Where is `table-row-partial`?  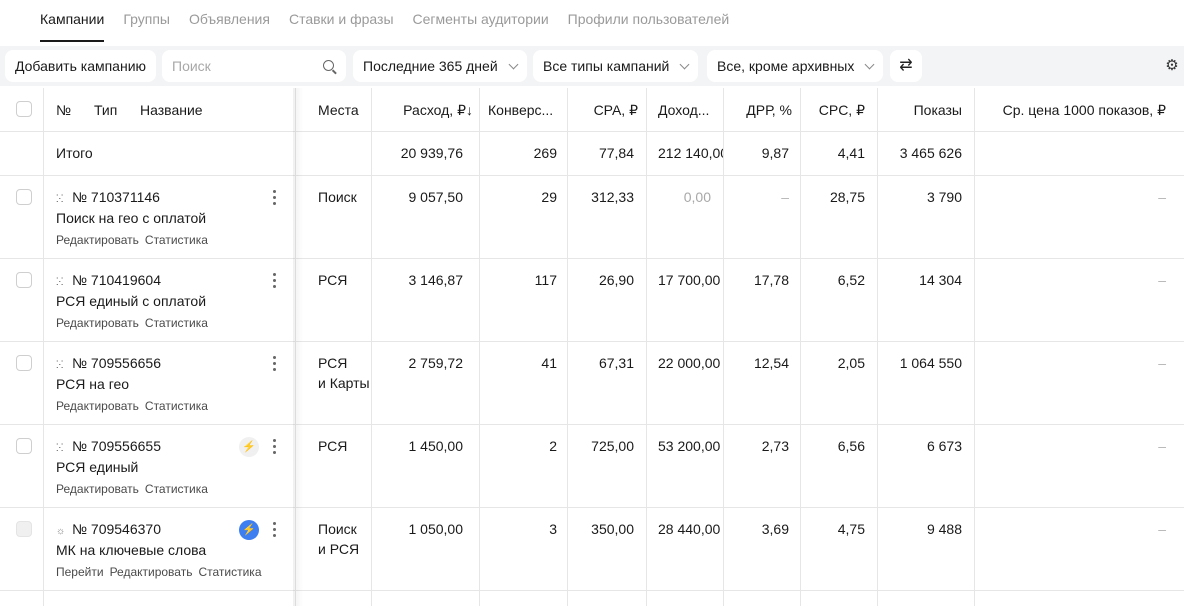 table-row-partial is located at coordinates (592, 598).